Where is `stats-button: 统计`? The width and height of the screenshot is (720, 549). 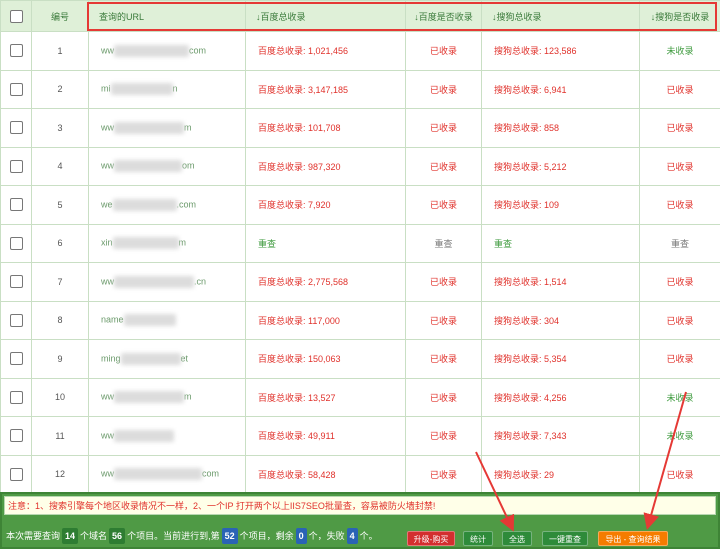
stats-button: 统计 is located at coordinates (478, 538).